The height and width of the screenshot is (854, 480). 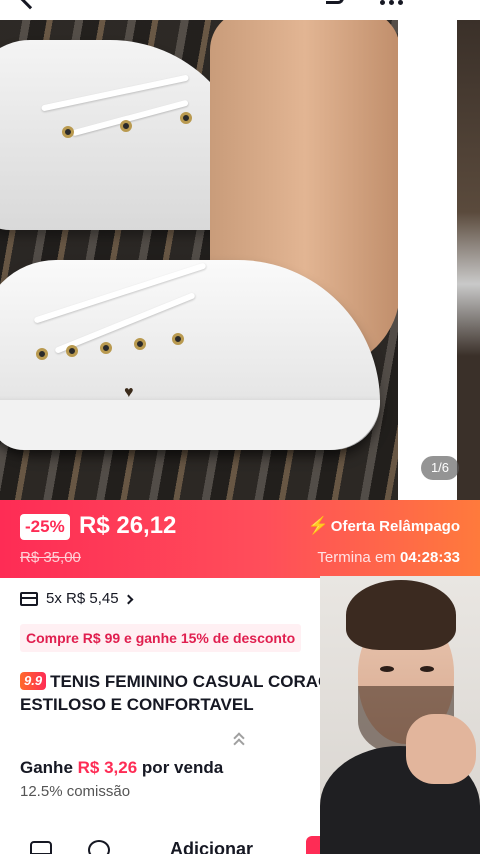 I want to click on earnings-prefix: Ganhe, so click(x=46, y=767).